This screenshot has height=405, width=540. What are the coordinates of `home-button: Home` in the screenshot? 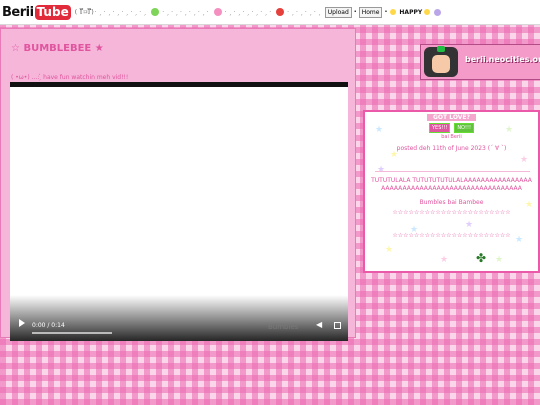 It's located at (370, 12).